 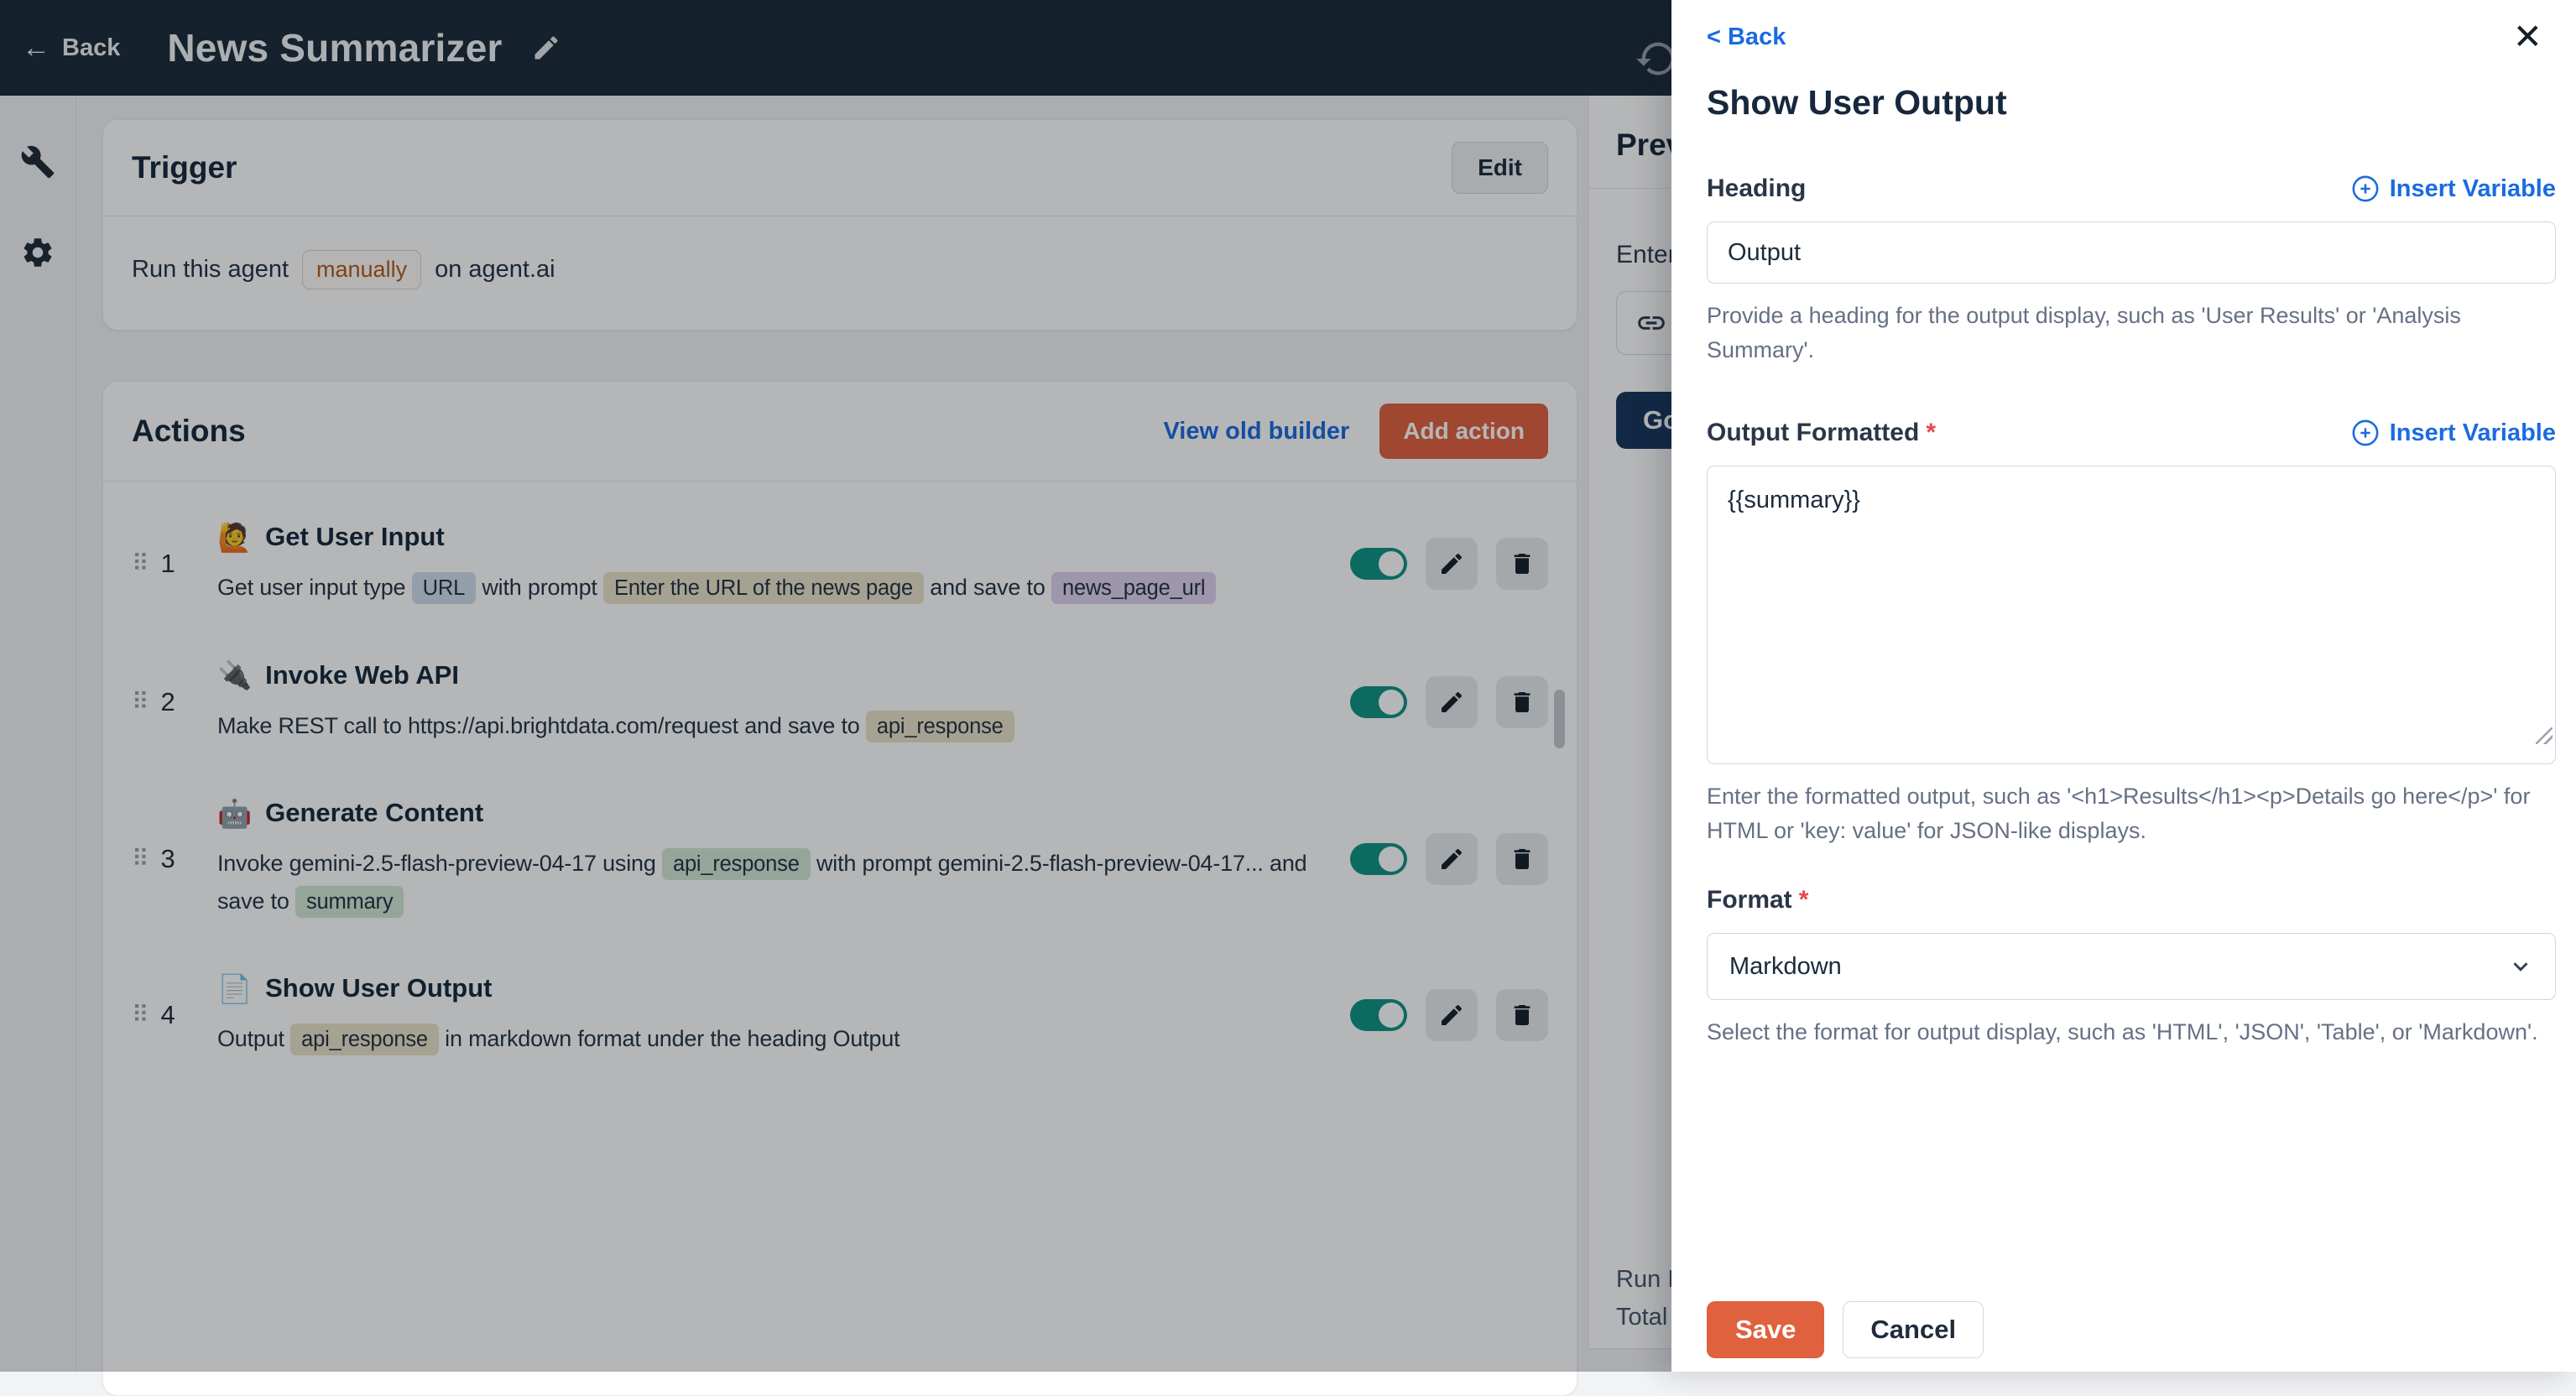 What do you see at coordinates (1785, 966) in the screenshot?
I see `format-selected-value: Markdown` at bounding box center [1785, 966].